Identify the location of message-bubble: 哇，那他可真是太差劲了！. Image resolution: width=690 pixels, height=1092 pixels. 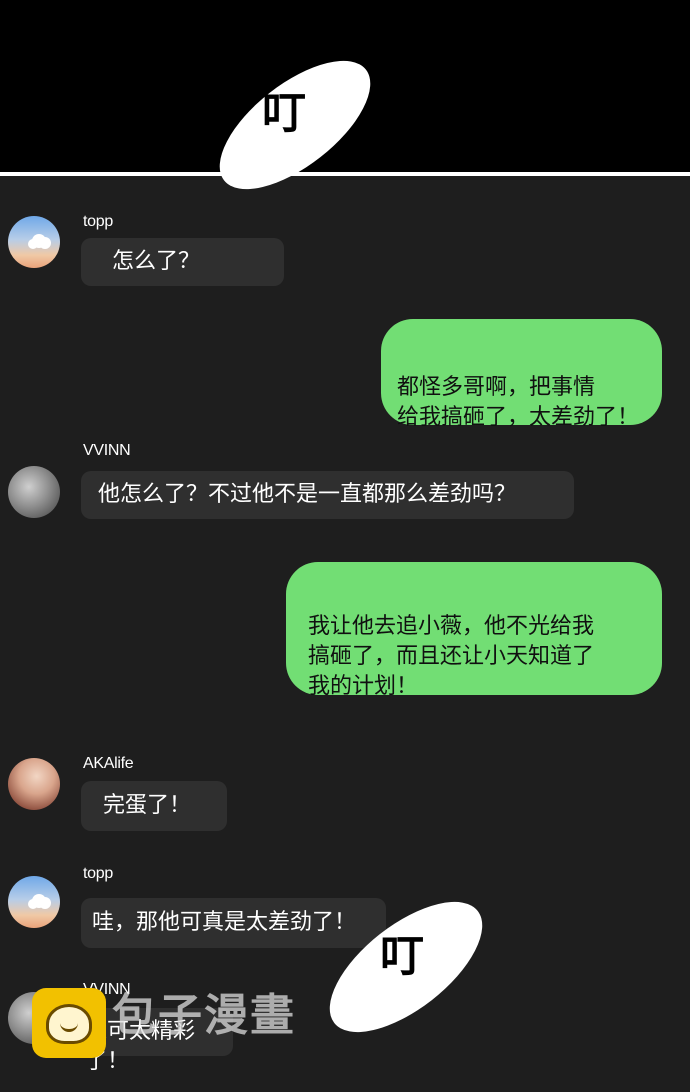
(233, 923).